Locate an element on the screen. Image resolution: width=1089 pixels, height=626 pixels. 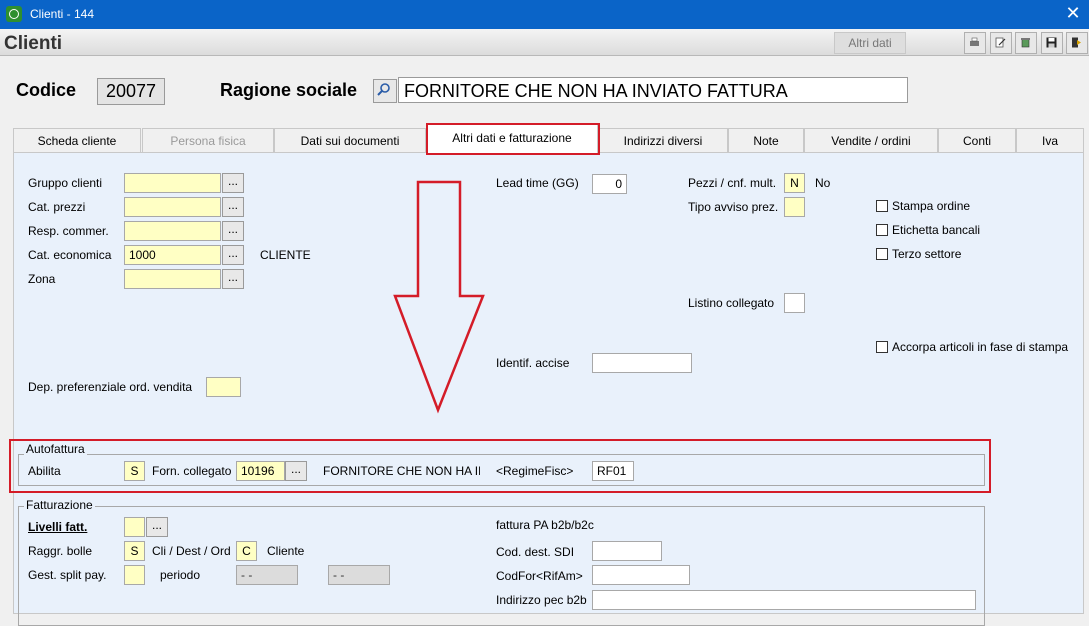
autofattura-highlight-box is located at coordinates (500, 466).